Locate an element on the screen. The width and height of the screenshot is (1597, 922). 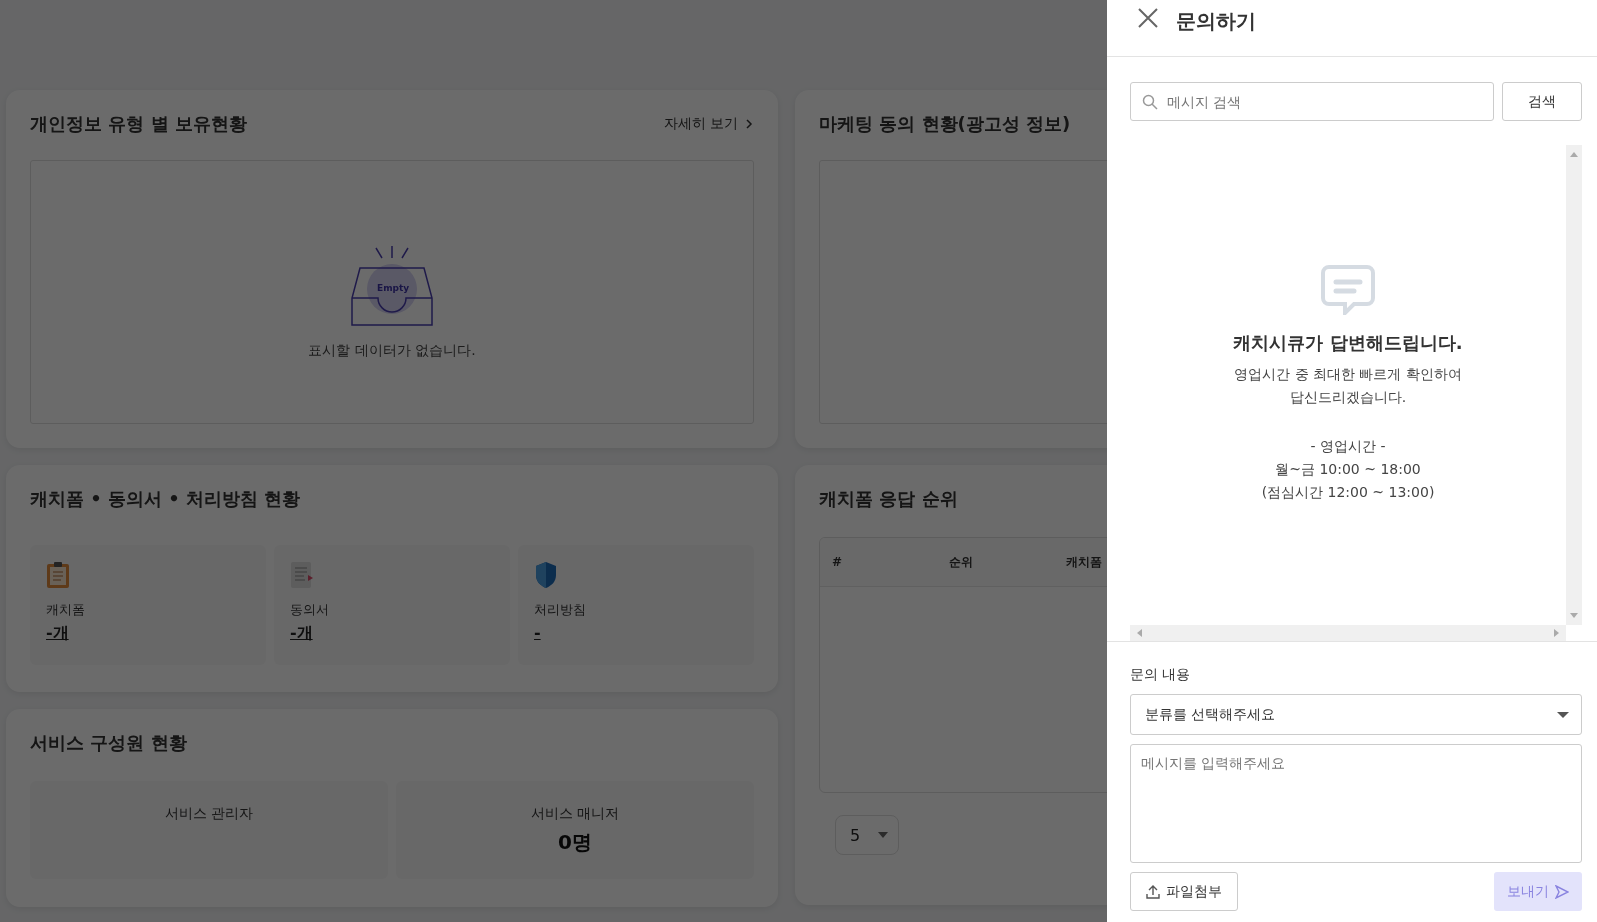
stat-label: 동의서 is located at coordinates (309, 610).